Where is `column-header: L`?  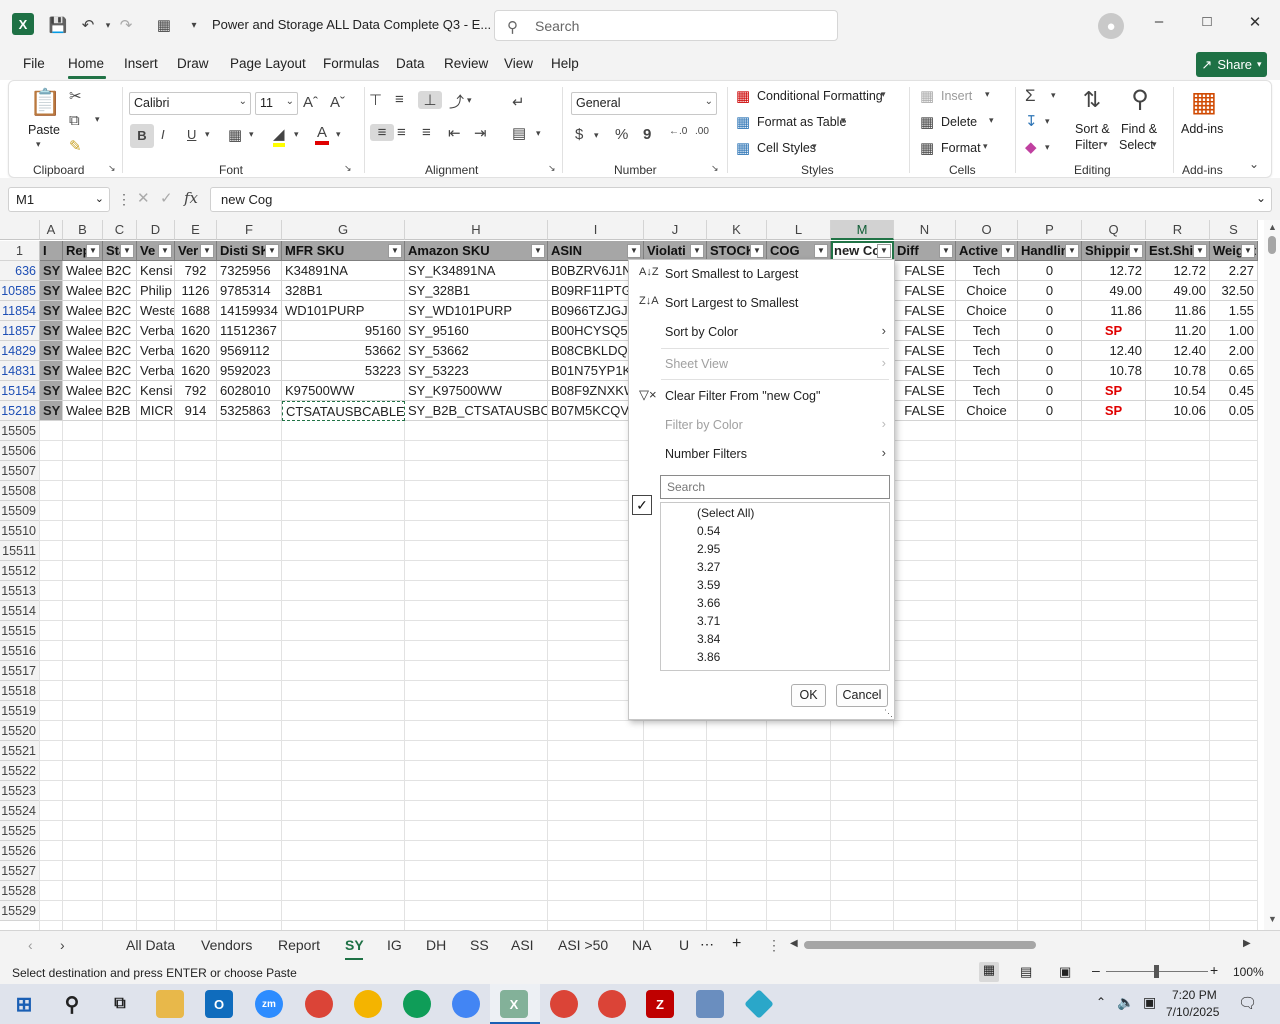 column-header: L is located at coordinates (799, 230).